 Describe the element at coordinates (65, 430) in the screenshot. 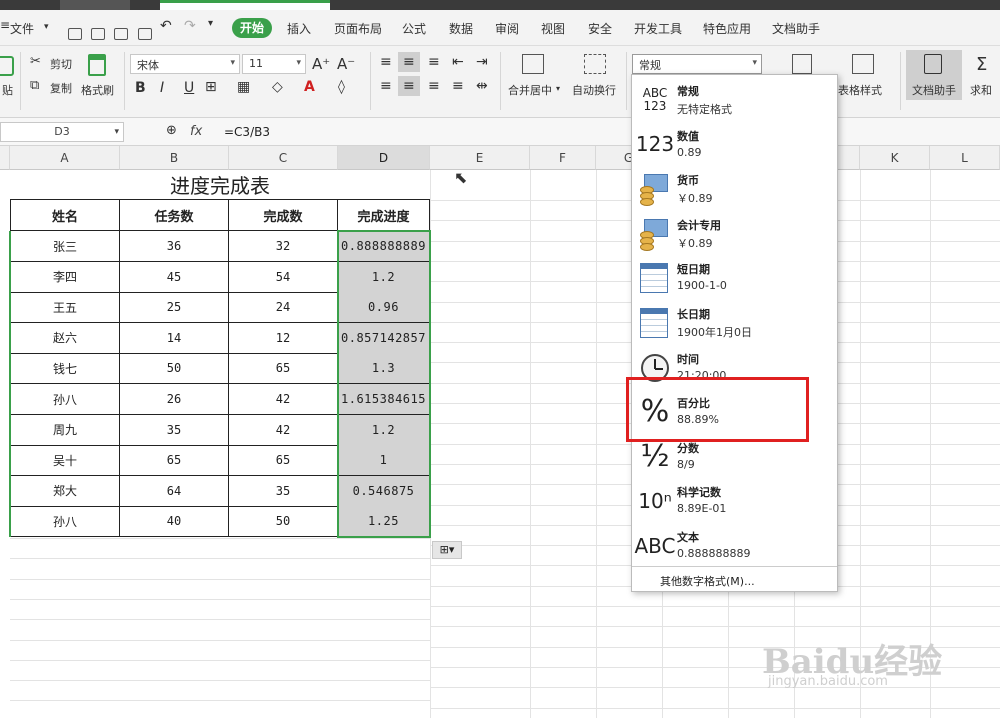

I see `cell-name: 周九` at that location.